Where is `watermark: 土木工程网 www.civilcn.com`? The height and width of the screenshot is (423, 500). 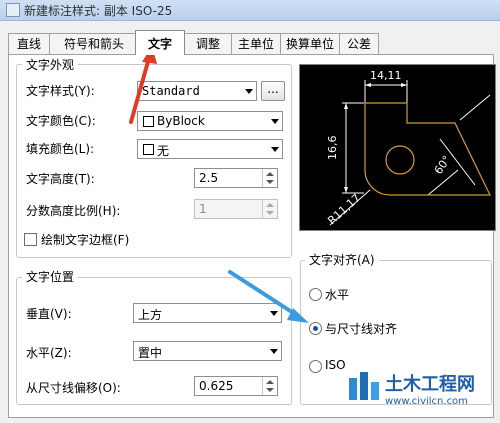 watermark: 土木工程网 www.civilcn.com is located at coordinates (420, 390).